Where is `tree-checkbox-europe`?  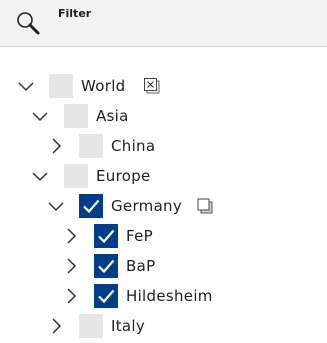
tree-checkbox-europe is located at coordinates (76, 176).